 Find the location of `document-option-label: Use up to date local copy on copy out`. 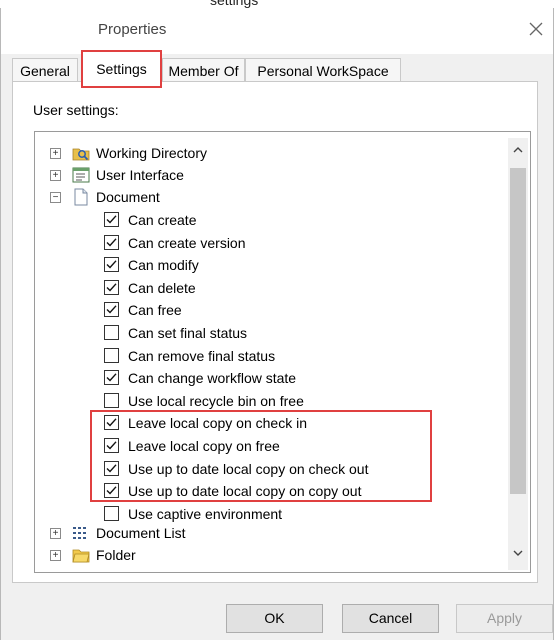

document-option-label: Use up to date local copy on copy out is located at coordinates (245, 491).